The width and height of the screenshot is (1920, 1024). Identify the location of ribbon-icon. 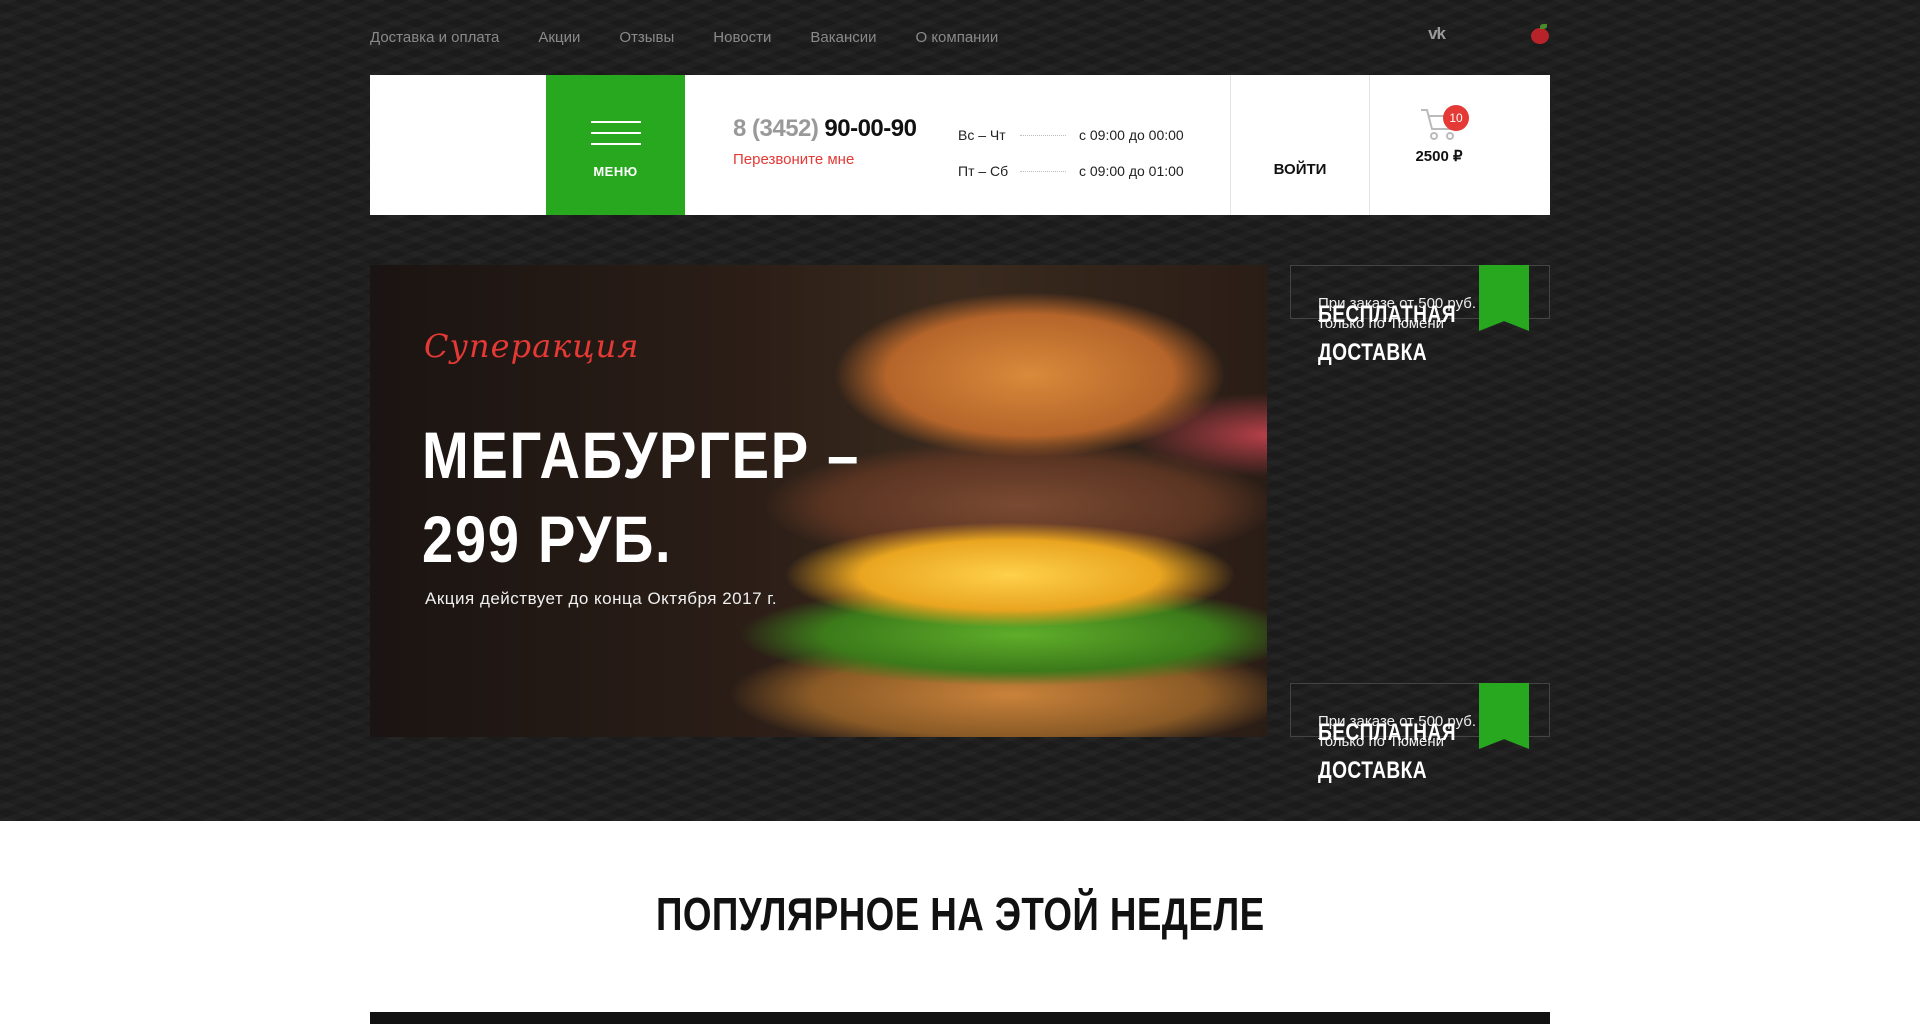
(1504, 716).